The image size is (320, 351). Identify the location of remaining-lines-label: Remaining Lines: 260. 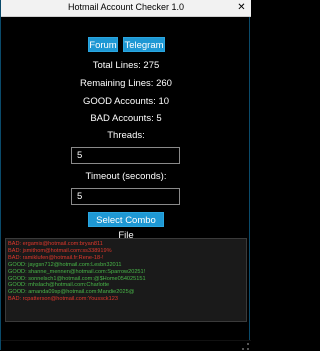
(126, 83).